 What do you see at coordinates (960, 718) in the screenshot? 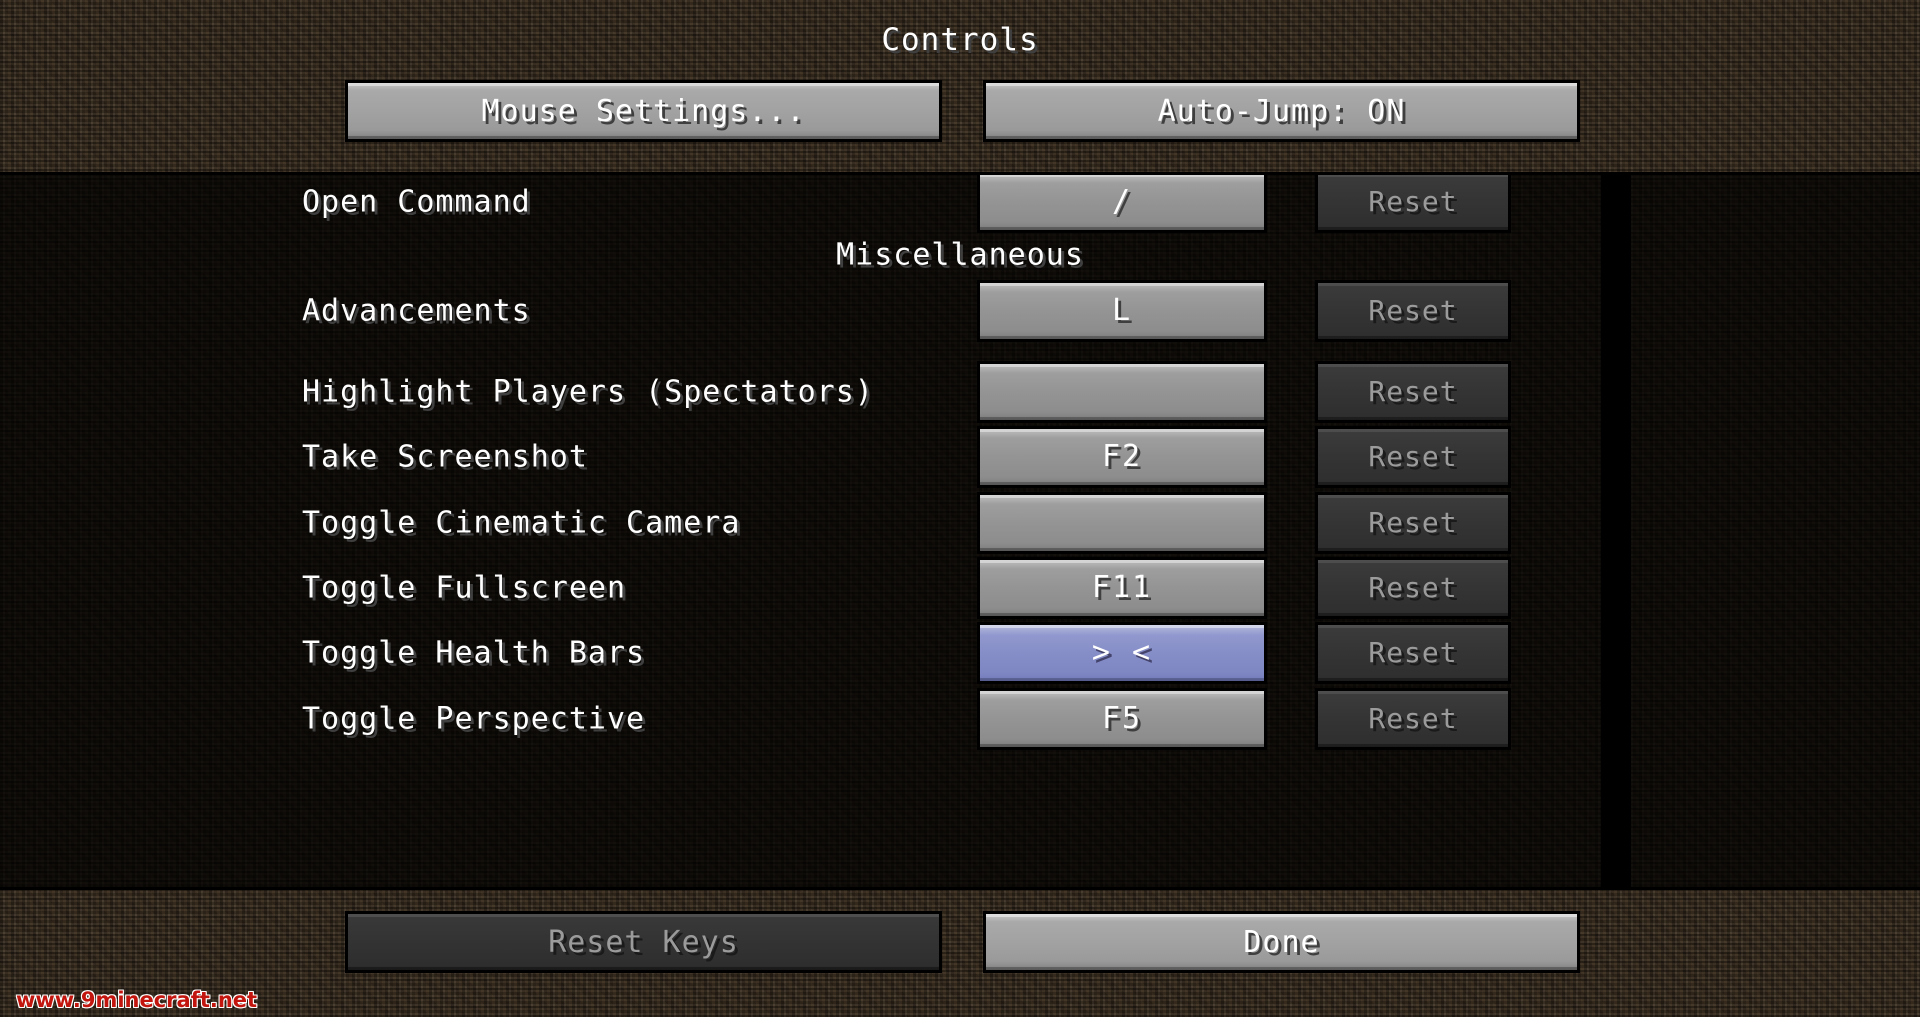
I see `keybinding-row: Toggle Perspective F5 Reset` at bounding box center [960, 718].